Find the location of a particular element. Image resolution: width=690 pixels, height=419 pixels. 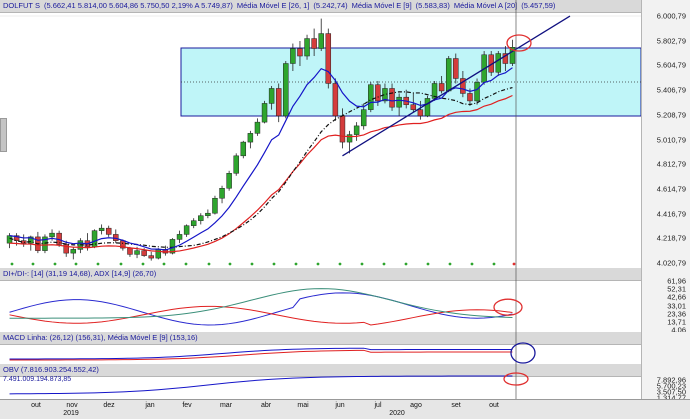

month-label: set is located at coordinates (456, 405).